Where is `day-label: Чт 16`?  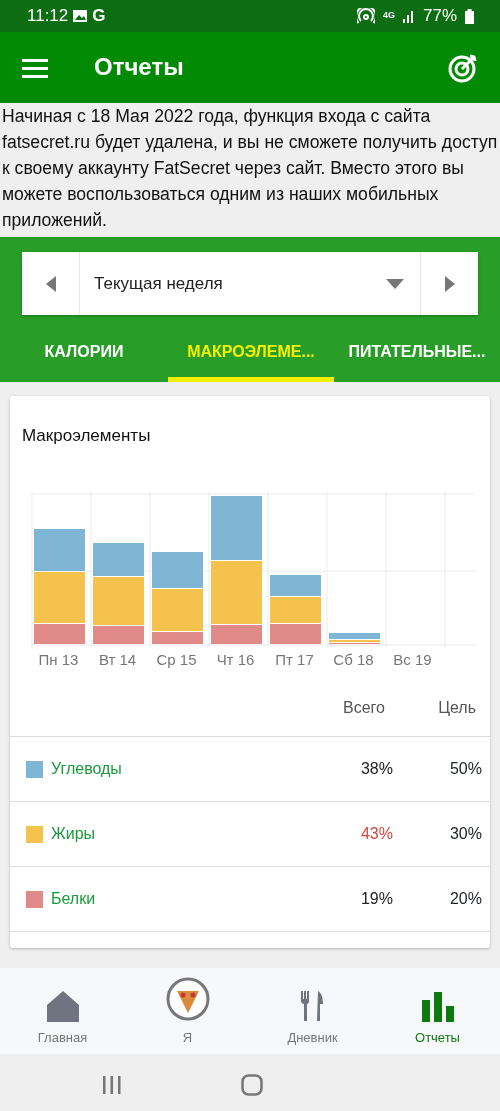
day-label: Чт 16 is located at coordinates (235, 660).